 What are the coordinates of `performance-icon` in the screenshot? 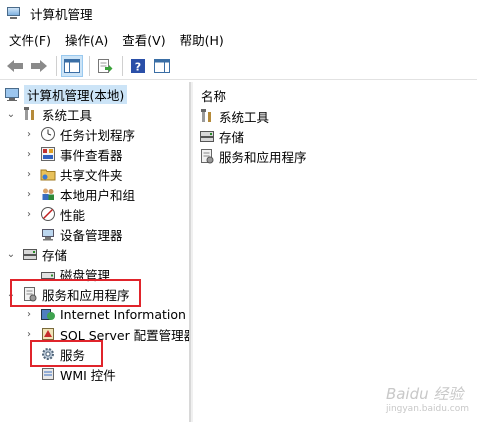 It's located at (48, 214).